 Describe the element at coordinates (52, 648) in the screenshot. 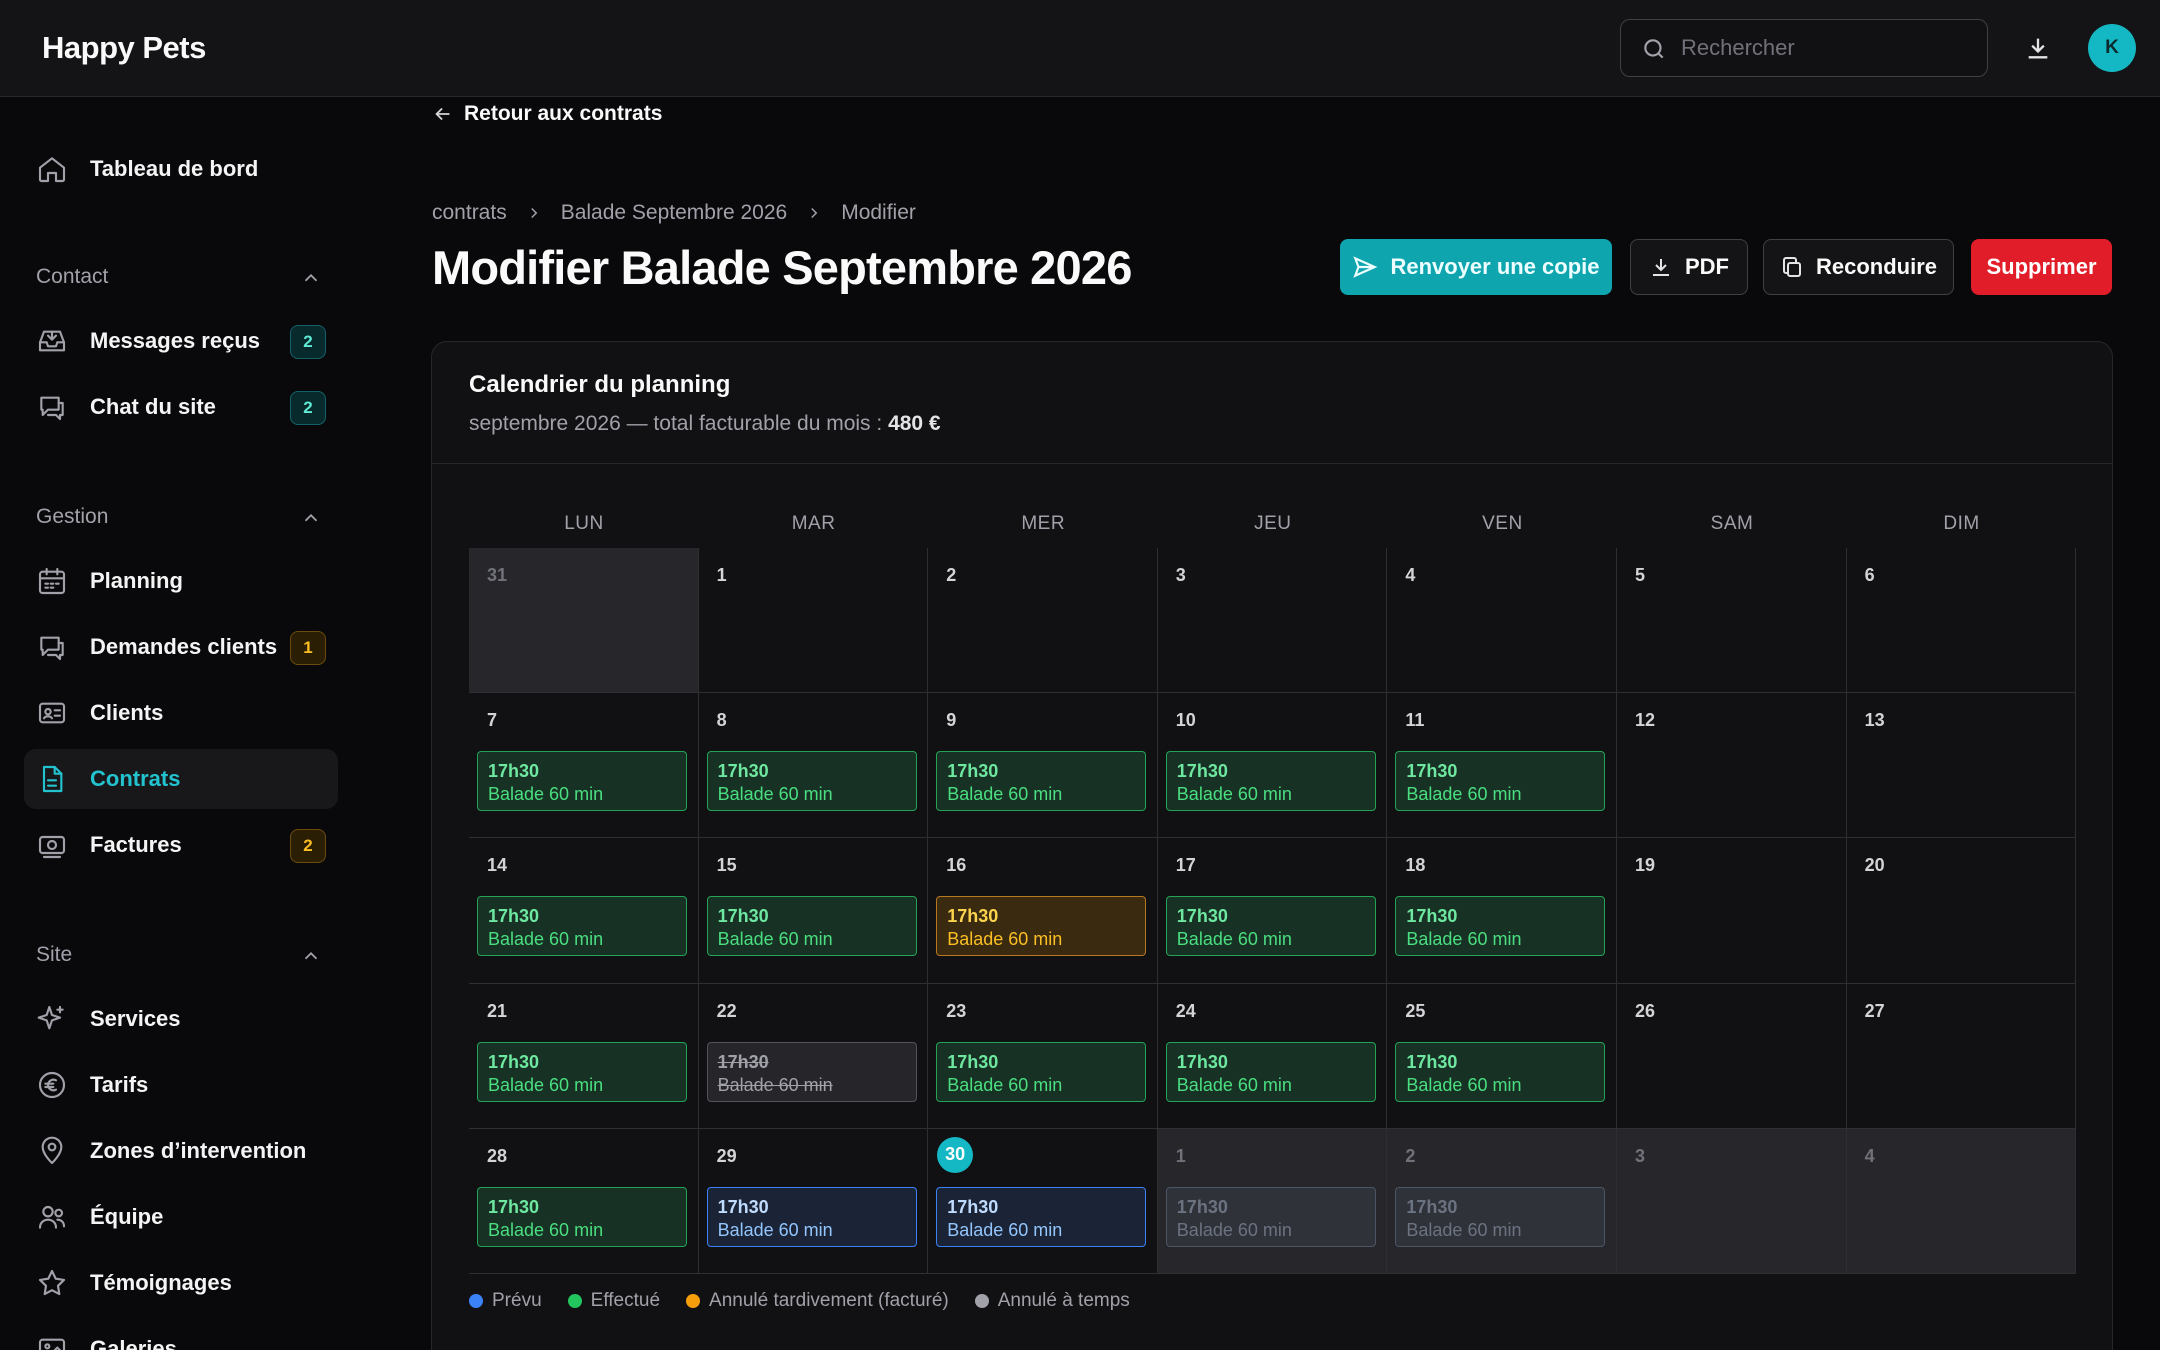

I see `chat-icon` at that location.